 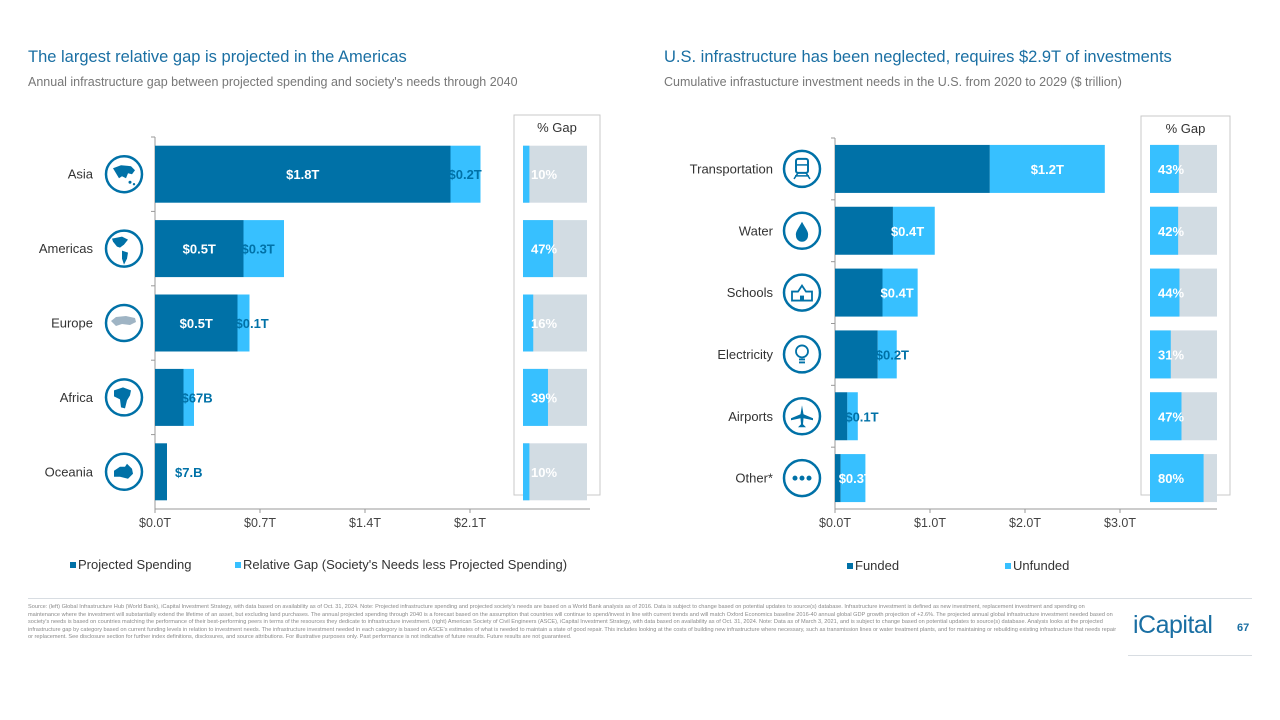 I want to click on americas-map-icon, so click(x=124, y=248).